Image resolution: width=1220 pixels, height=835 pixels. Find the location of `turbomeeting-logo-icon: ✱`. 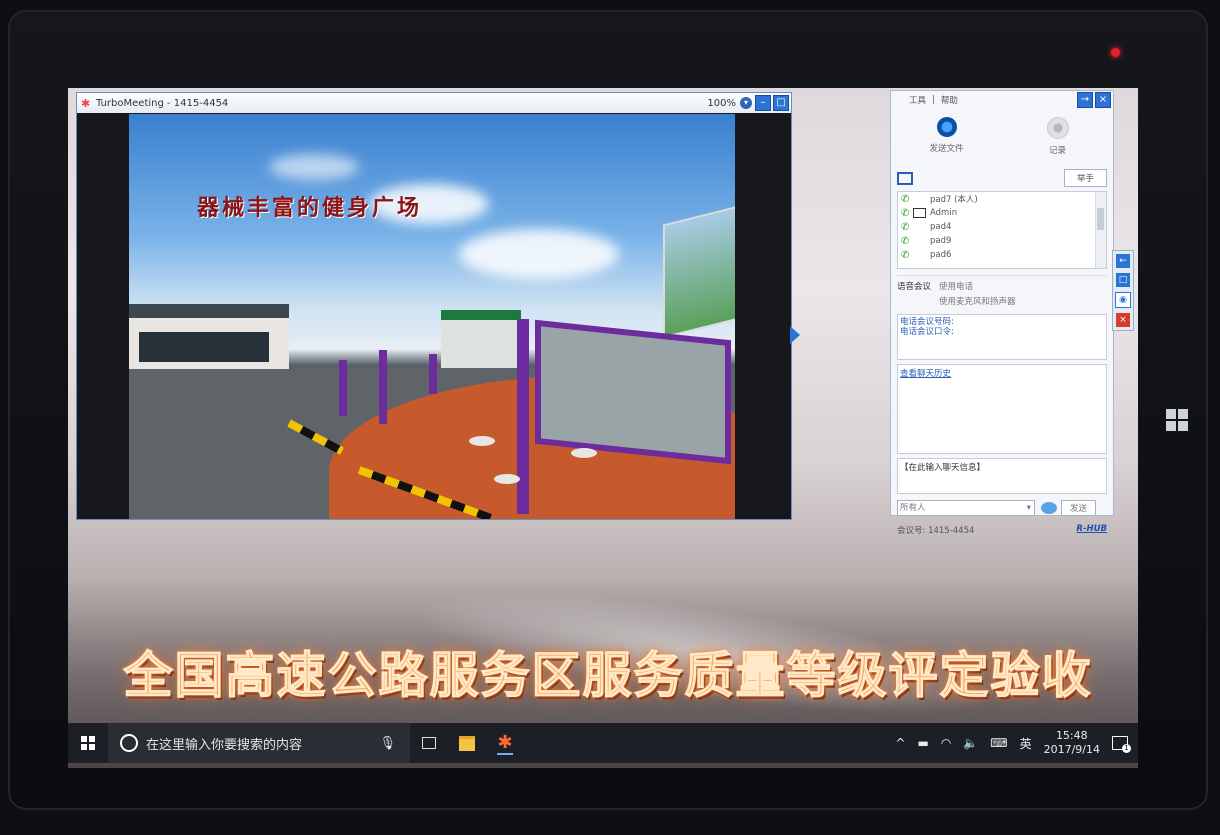

turbomeeting-logo-icon: ✱ is located at coordinates (86, 103).